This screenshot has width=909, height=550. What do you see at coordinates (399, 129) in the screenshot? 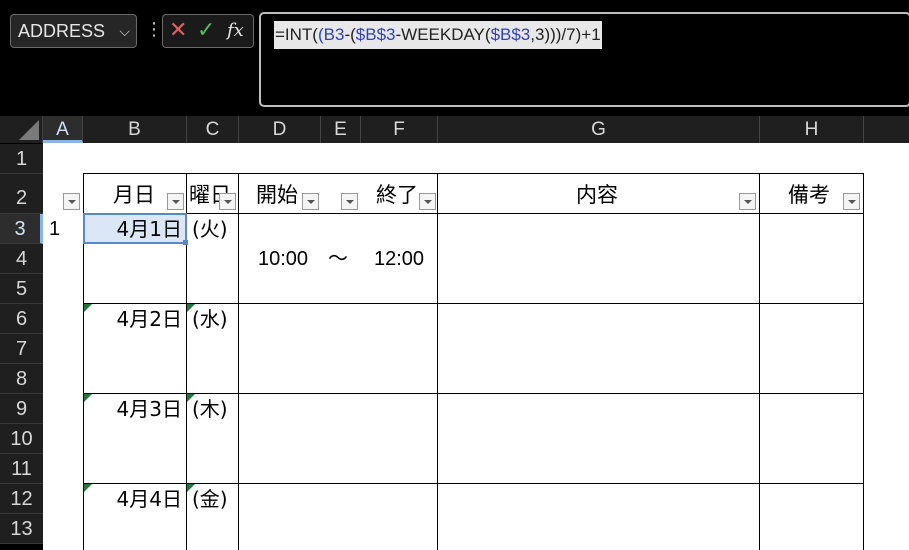
I see `column-header-f: F` at bounding box center [399, 129].